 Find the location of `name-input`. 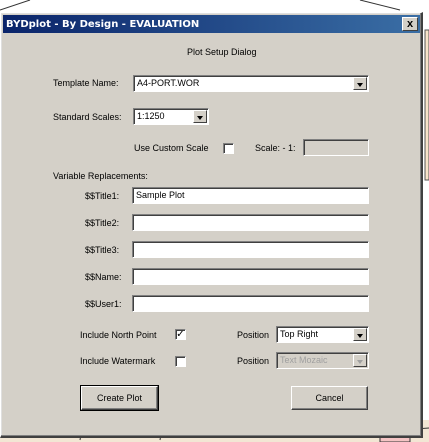

name-input is located at coordinates (250, 276).